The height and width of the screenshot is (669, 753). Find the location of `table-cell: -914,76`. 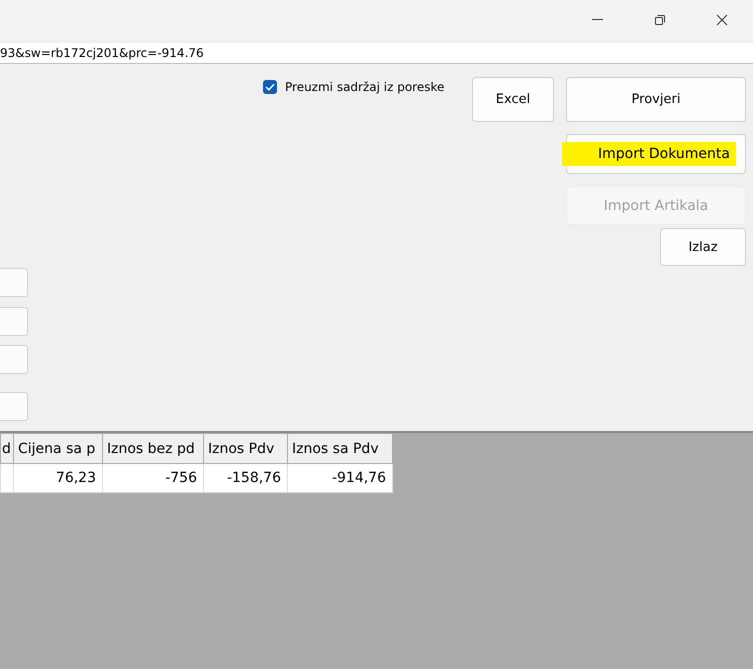

table-cell: -914,76 is located at coordinates (340, 478).